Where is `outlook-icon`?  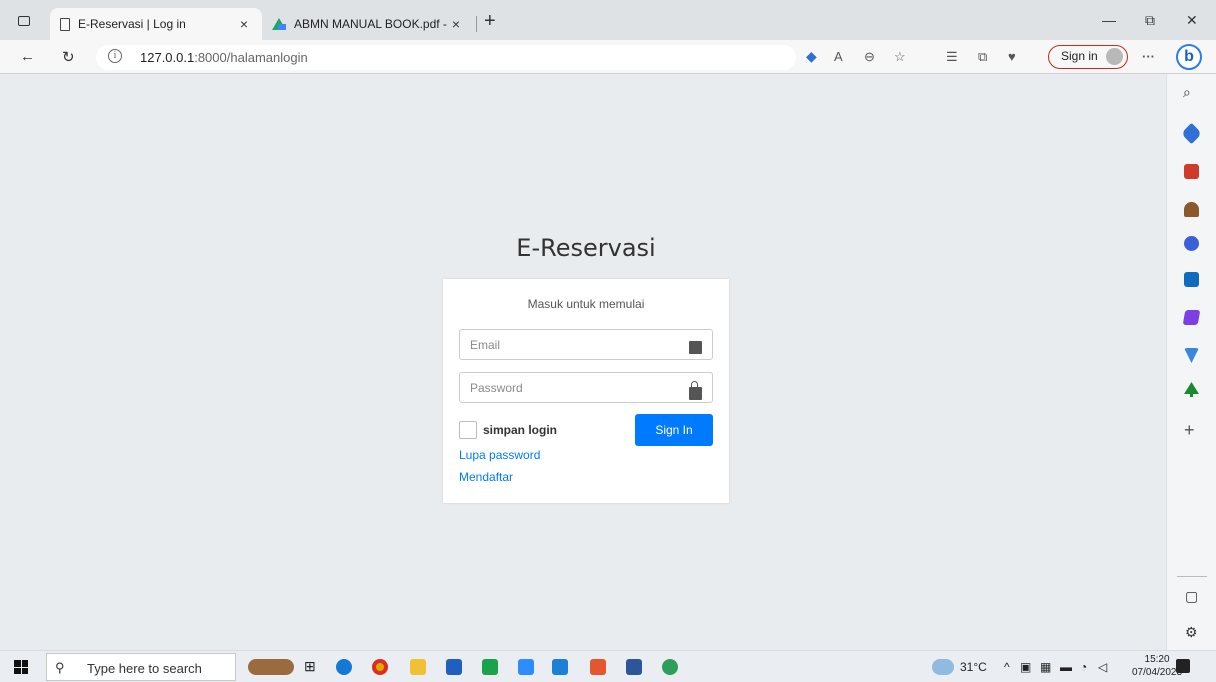
outlook-icon is located at coordinates (1191, 279).